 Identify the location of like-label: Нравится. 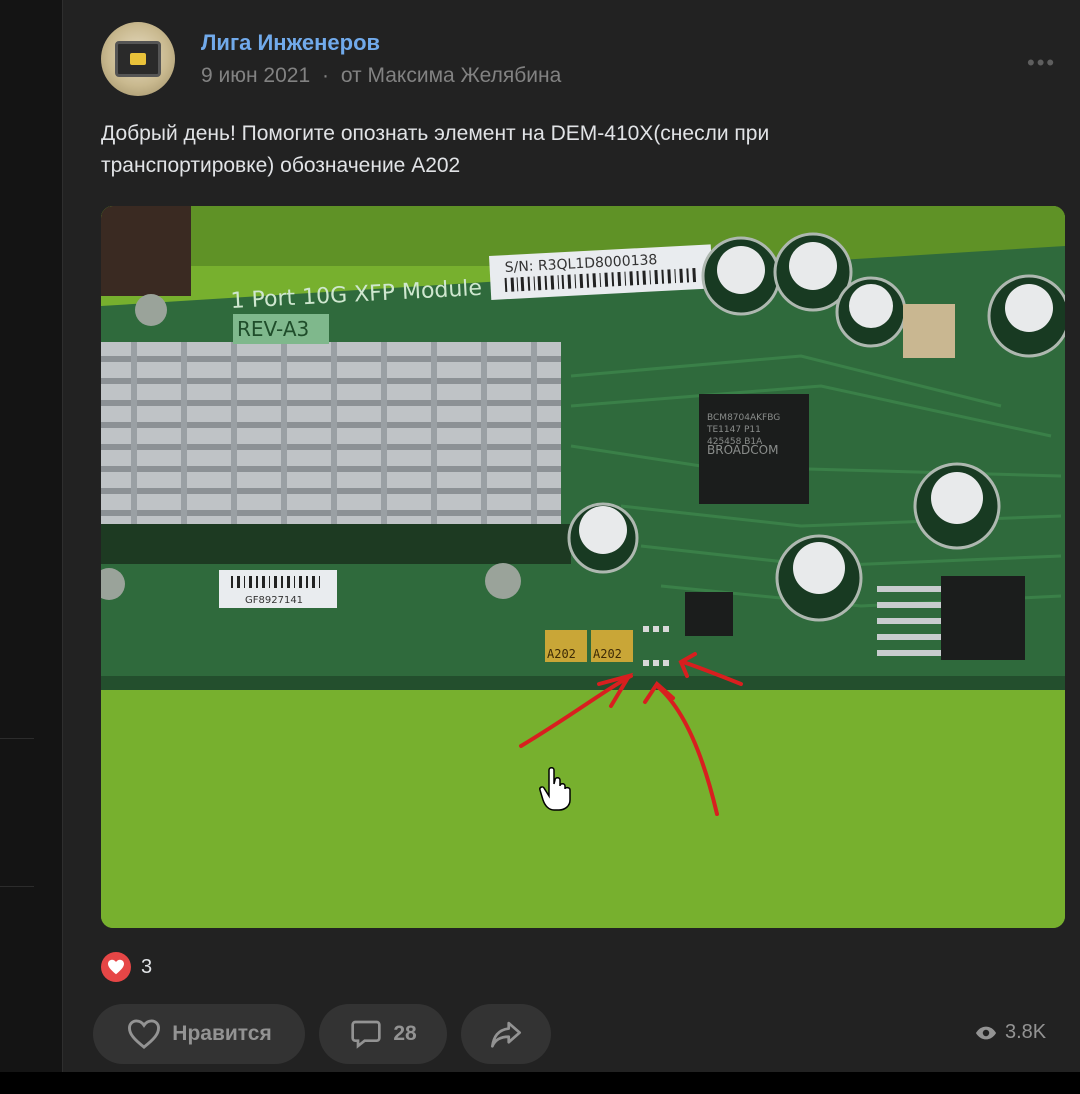
(222, 1033).